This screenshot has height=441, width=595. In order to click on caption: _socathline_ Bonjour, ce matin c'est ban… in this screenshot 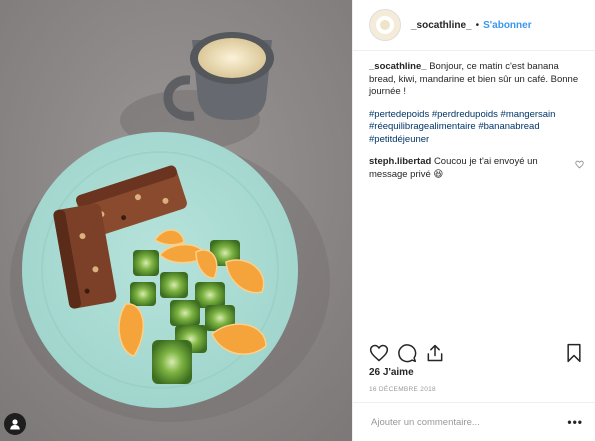, I will do `click(477, 80)`.